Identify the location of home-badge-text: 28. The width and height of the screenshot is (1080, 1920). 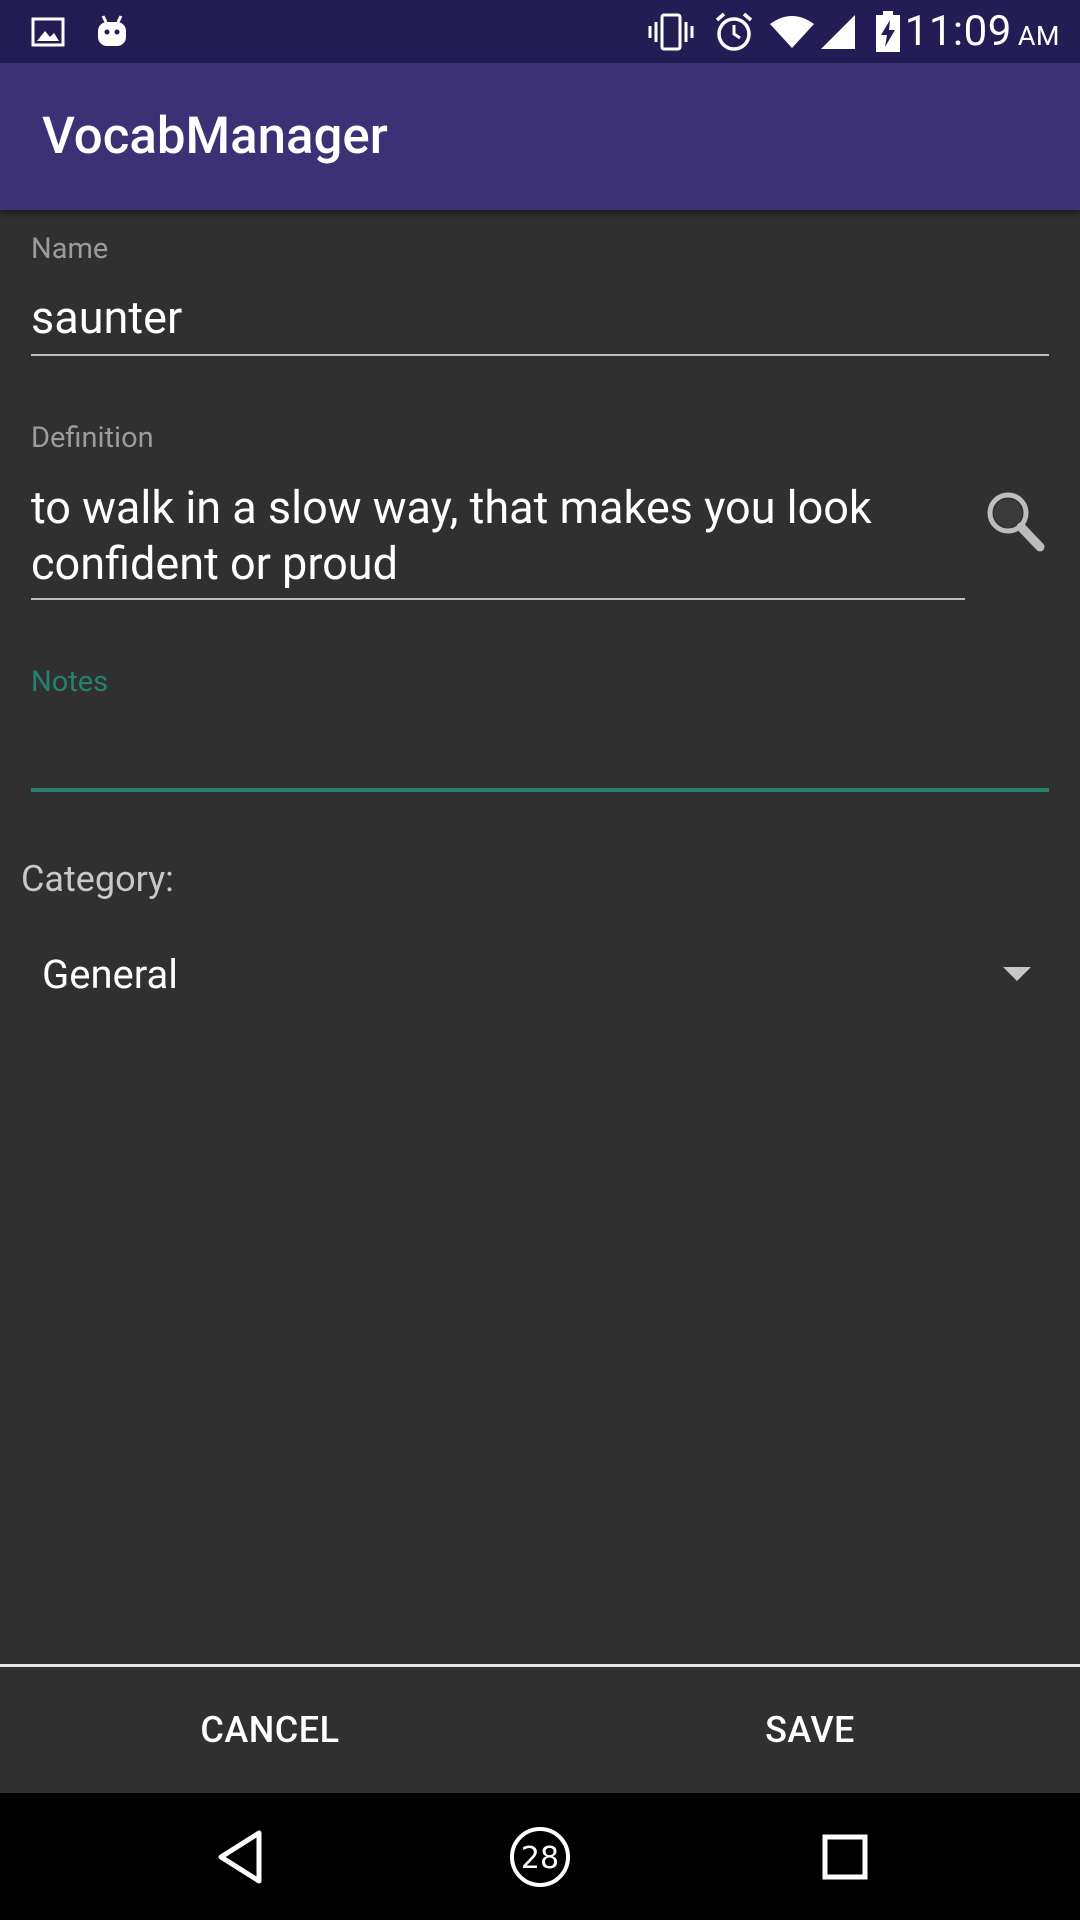
(540, 1858).